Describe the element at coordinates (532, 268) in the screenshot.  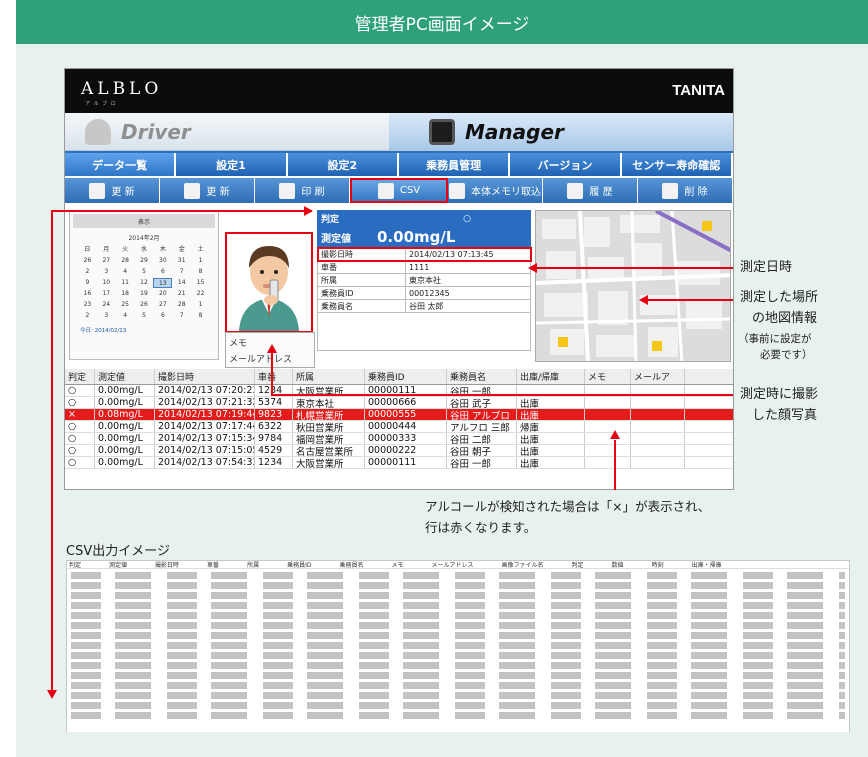
I see `datetime-callout-arrowhead` at that location.